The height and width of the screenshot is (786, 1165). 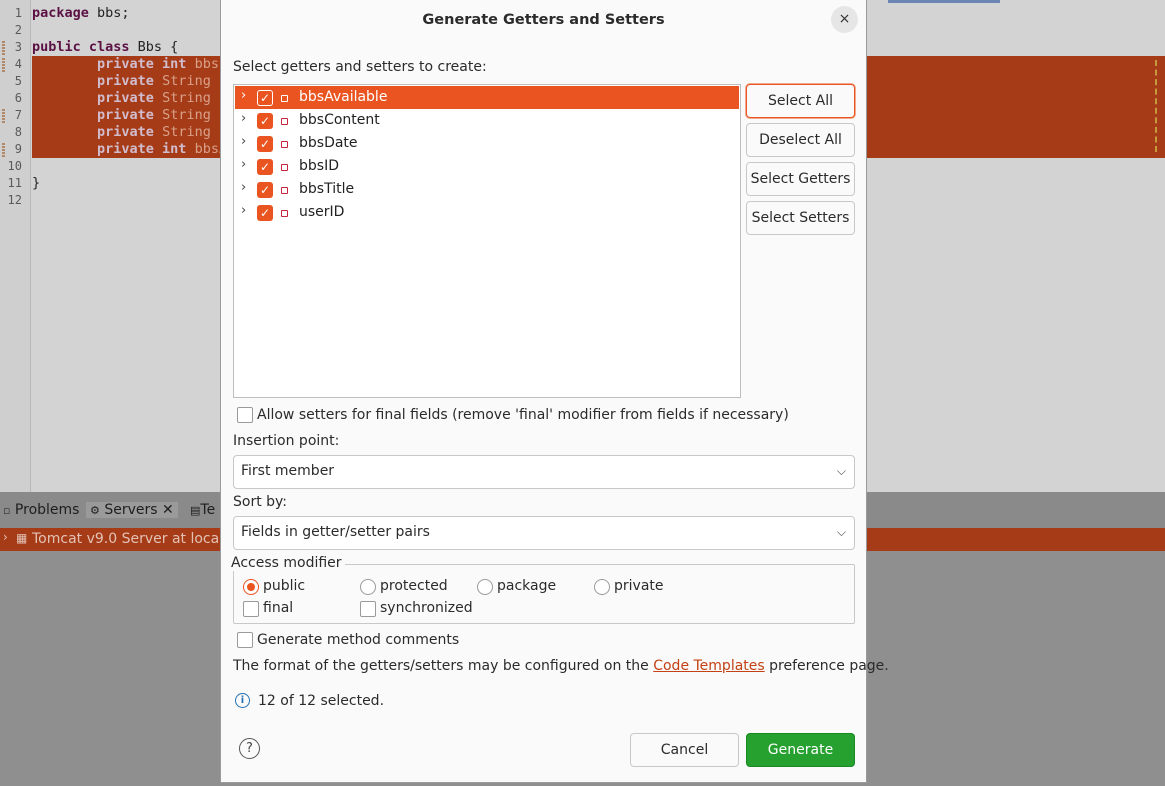 I want to click on select-all-button: Select All, so click(x=800, y=101).